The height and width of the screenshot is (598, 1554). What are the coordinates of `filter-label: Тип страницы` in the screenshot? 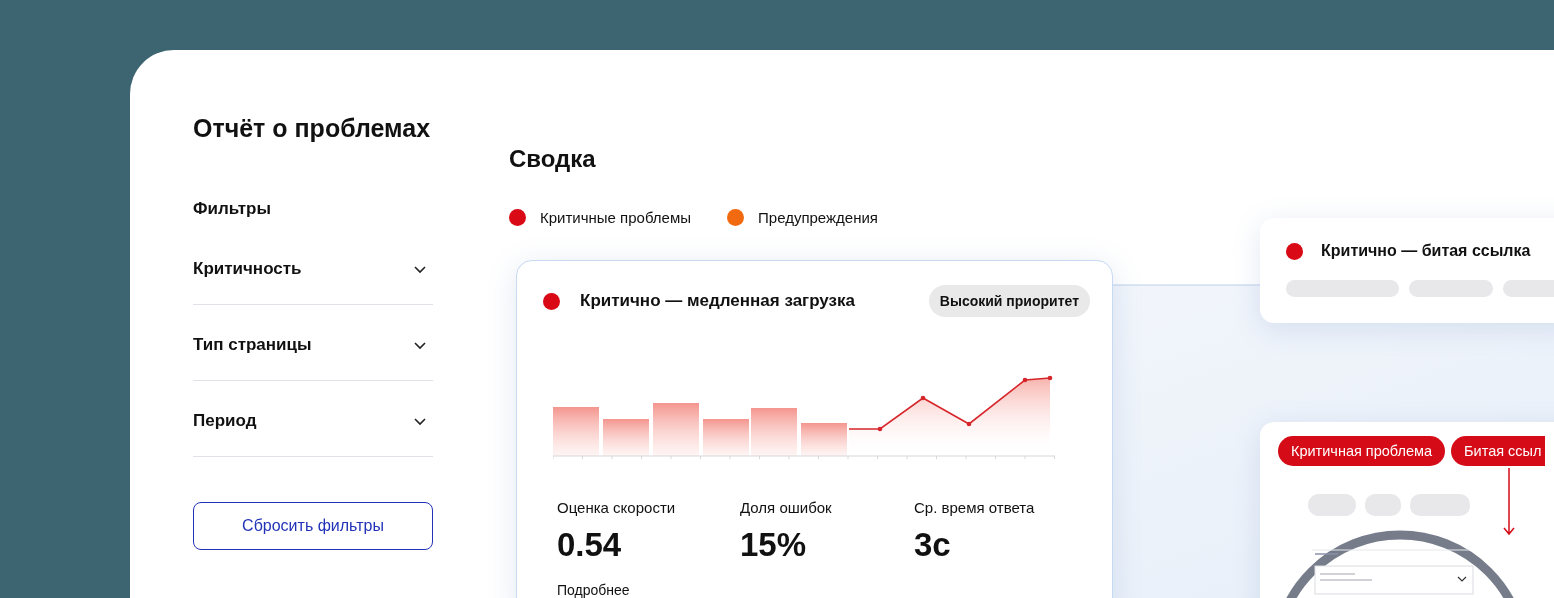 It's located at (252, 344).